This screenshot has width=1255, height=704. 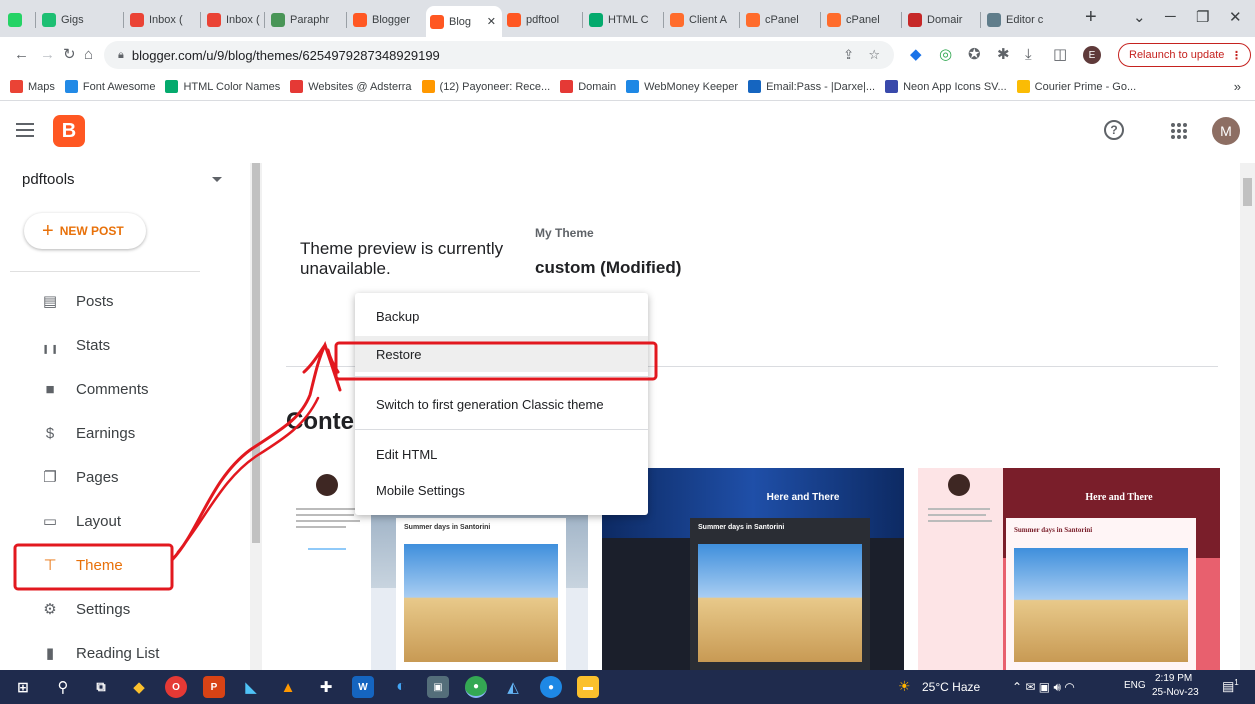 I want to click on blog-selector: pdftools, so click(x=48, y=179).